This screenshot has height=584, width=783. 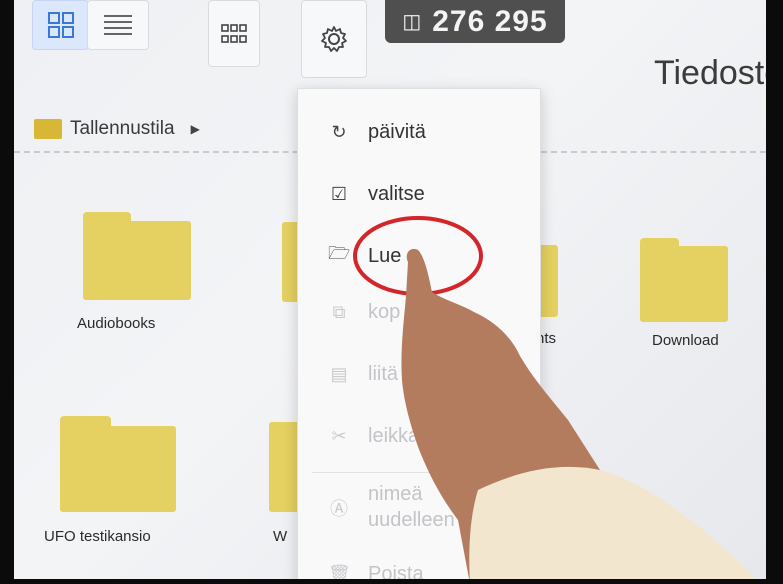 I want to click on page-title: Tiedosto, so click(x=710, y=73).